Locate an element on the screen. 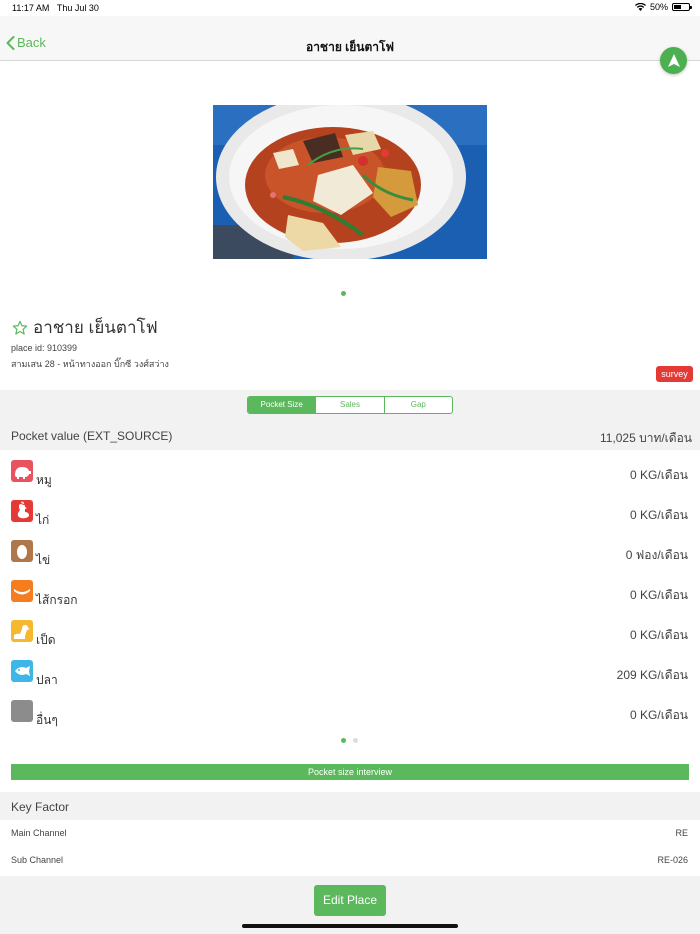 The height and width of the screenshot is (934, 700). food-photo-image is located at coordinates (350, 182).